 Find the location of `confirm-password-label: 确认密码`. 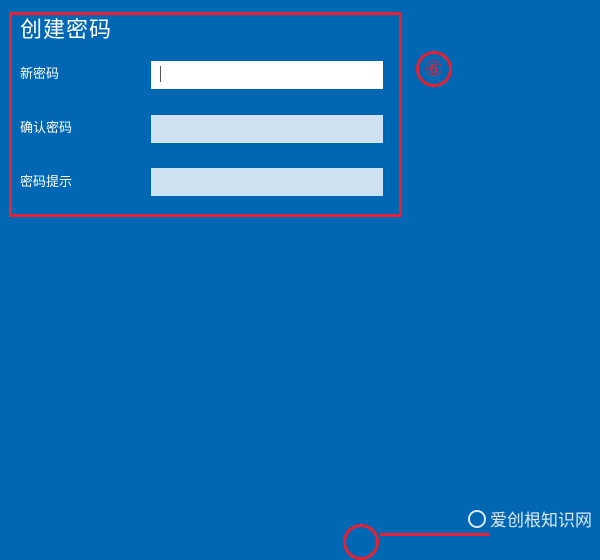

confirm-password-label: 确认密码 is located at coordinates (46, 128).